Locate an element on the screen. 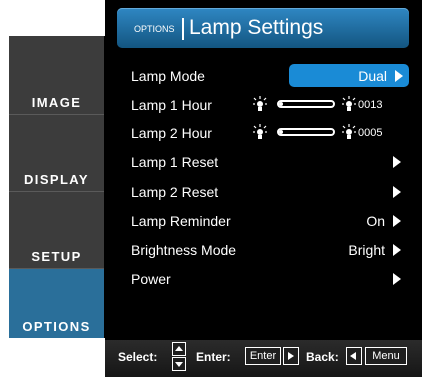 The width and height of the screenshot is (422, 377). lamp-2-hours-value: 0005 is located at coordinates (370, 133).